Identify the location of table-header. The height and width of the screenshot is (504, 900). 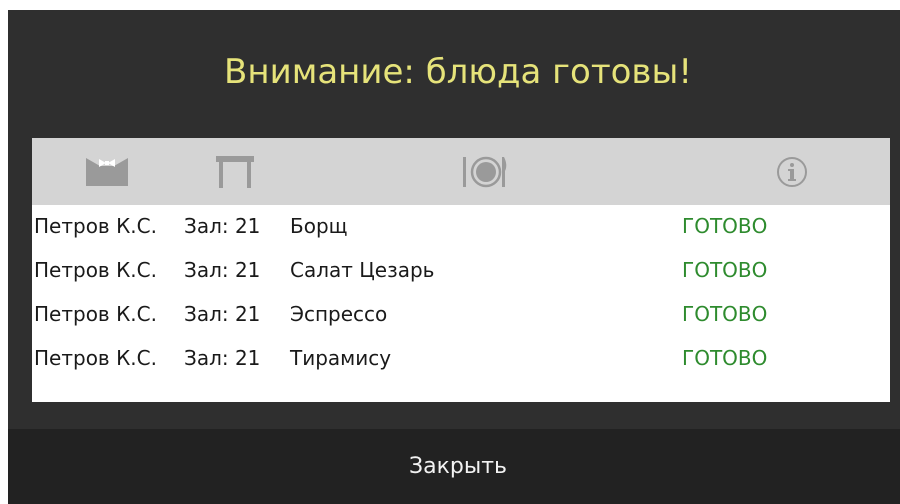
(461, 171).